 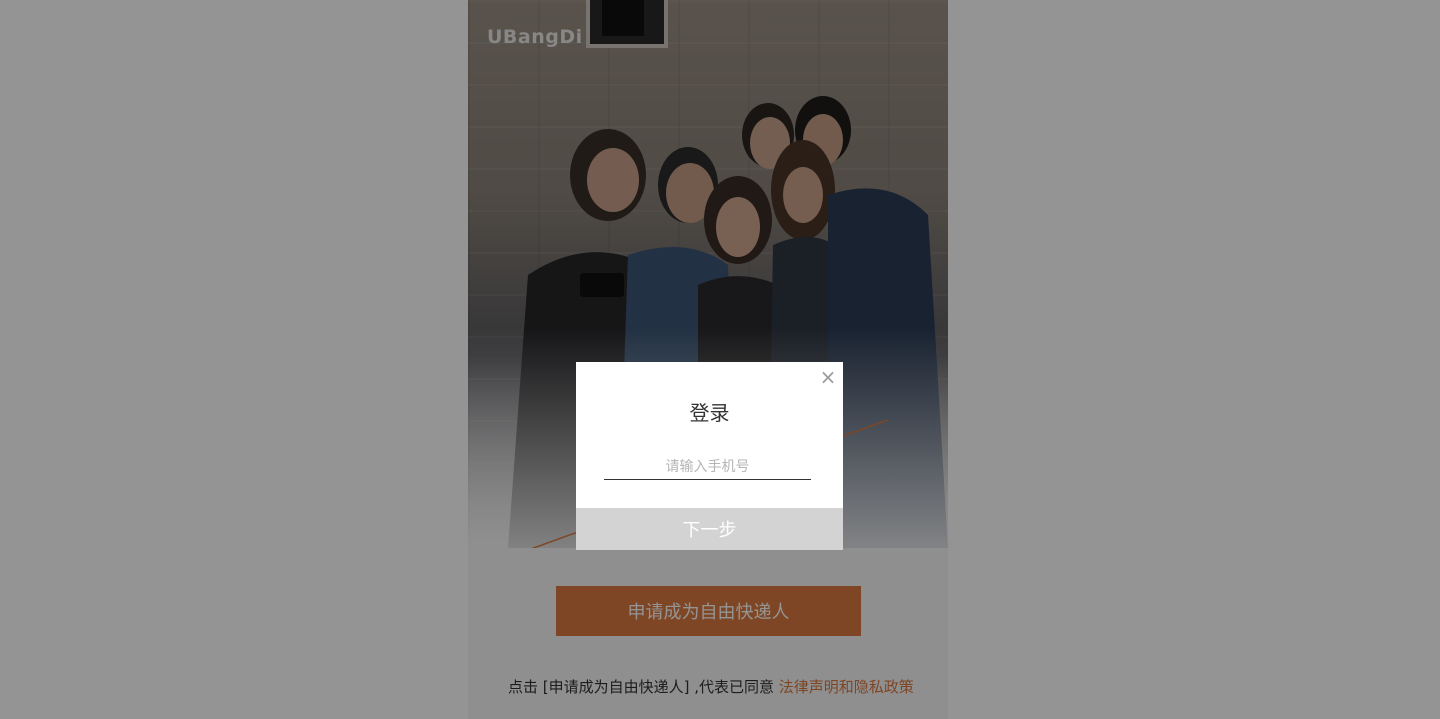 What do you see at coordinates (828, 377) in the screenshot?
I see `close-icon: ×` at bounding box center [828, 377].